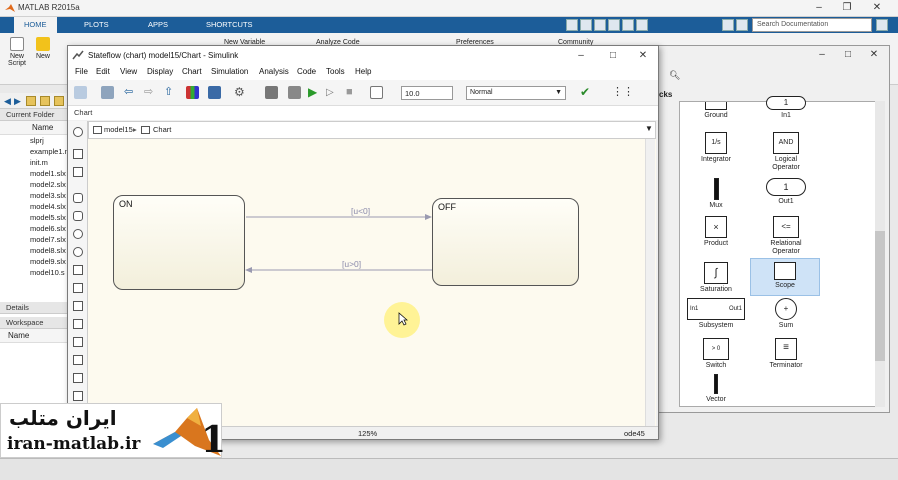 This screenshot has height=480, width=898. Describe the element at coordinates (332, 92) in the screenshot. I see `step-forward-icon: ▷` at that location.